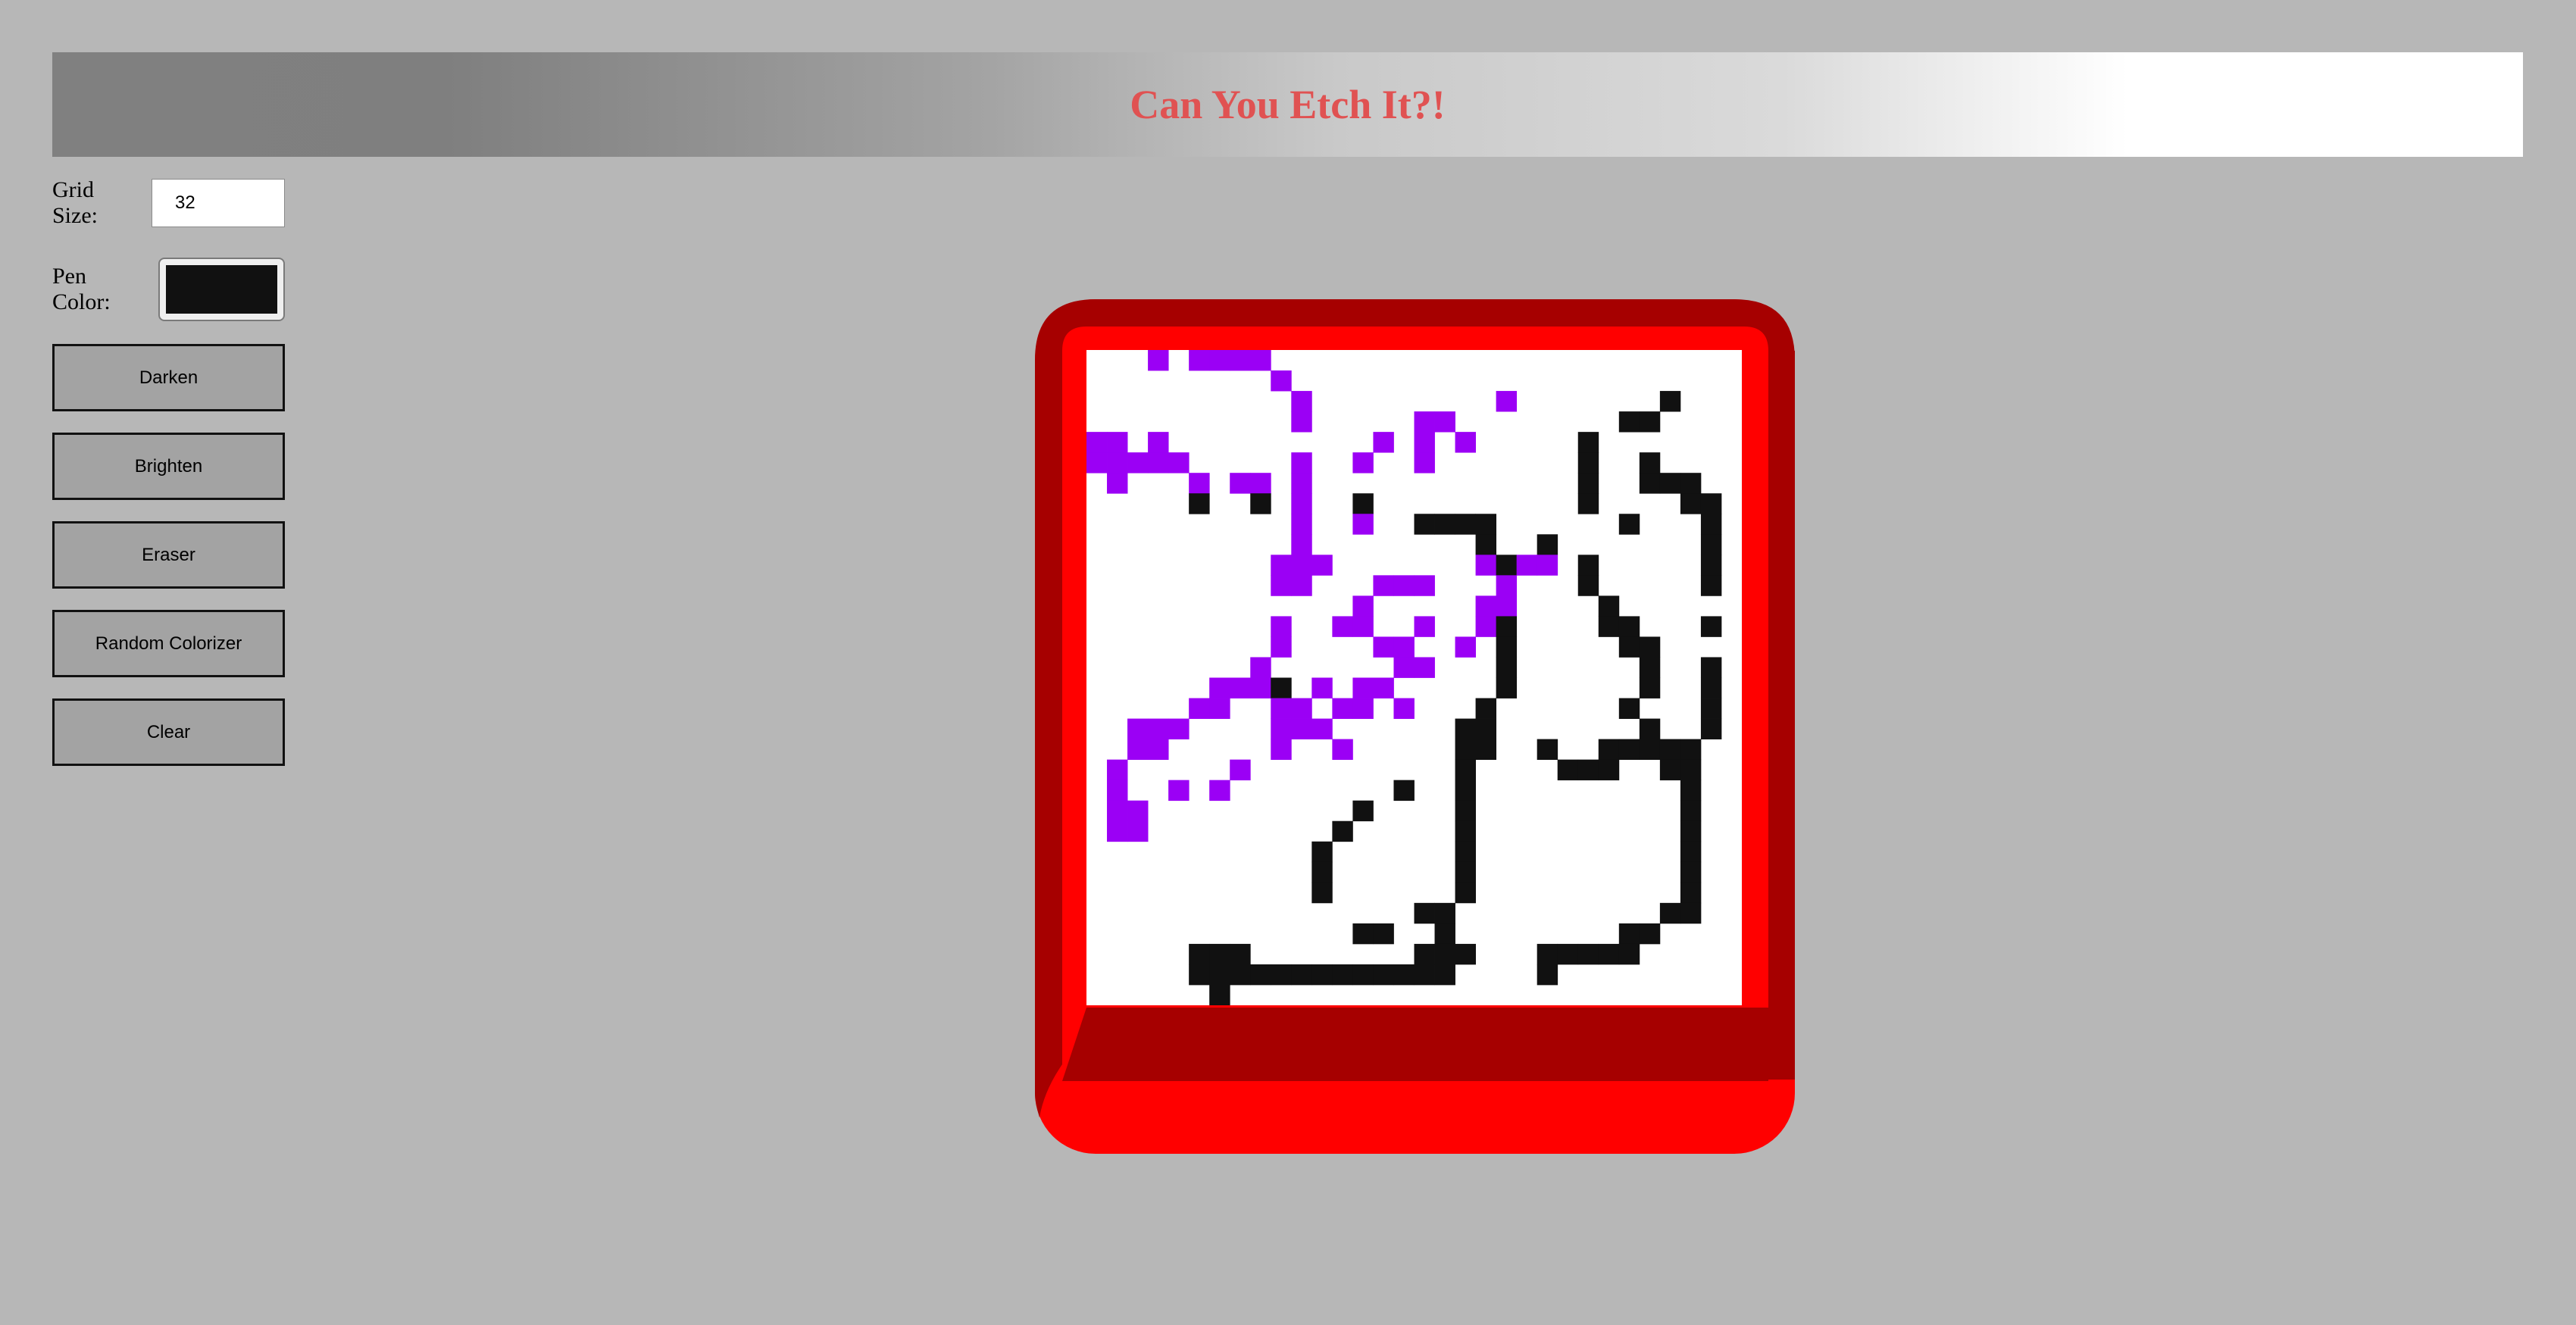 The height and width of the screenshot is (1325, 2576). What do you see at coordinates (169, 732) in the screenshot?
I see `clear-button: Clear` at bounding box center [169, 732].